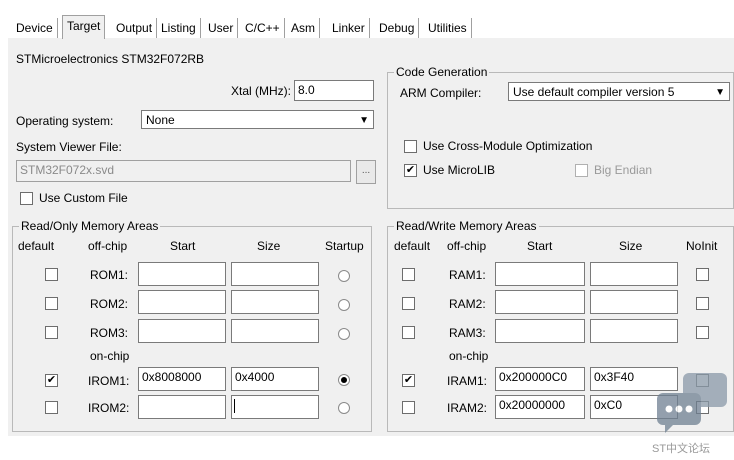 This screenshot has height=460, width=734. I want to click on irom1-default-checkbox: ✔, so click(51, 380).